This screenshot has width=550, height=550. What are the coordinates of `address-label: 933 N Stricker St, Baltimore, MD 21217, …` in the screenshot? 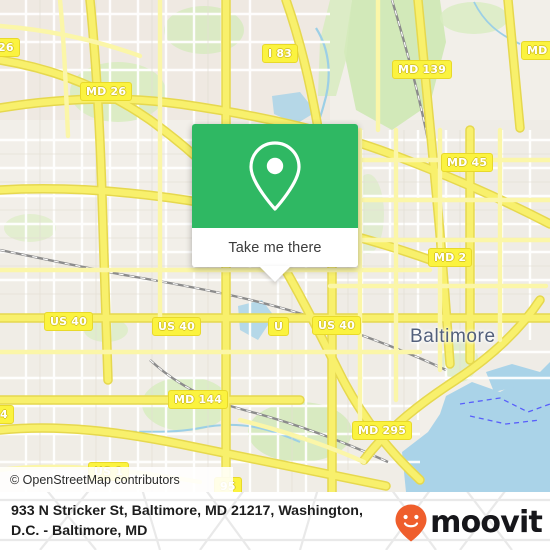 It's located at (216, 521).